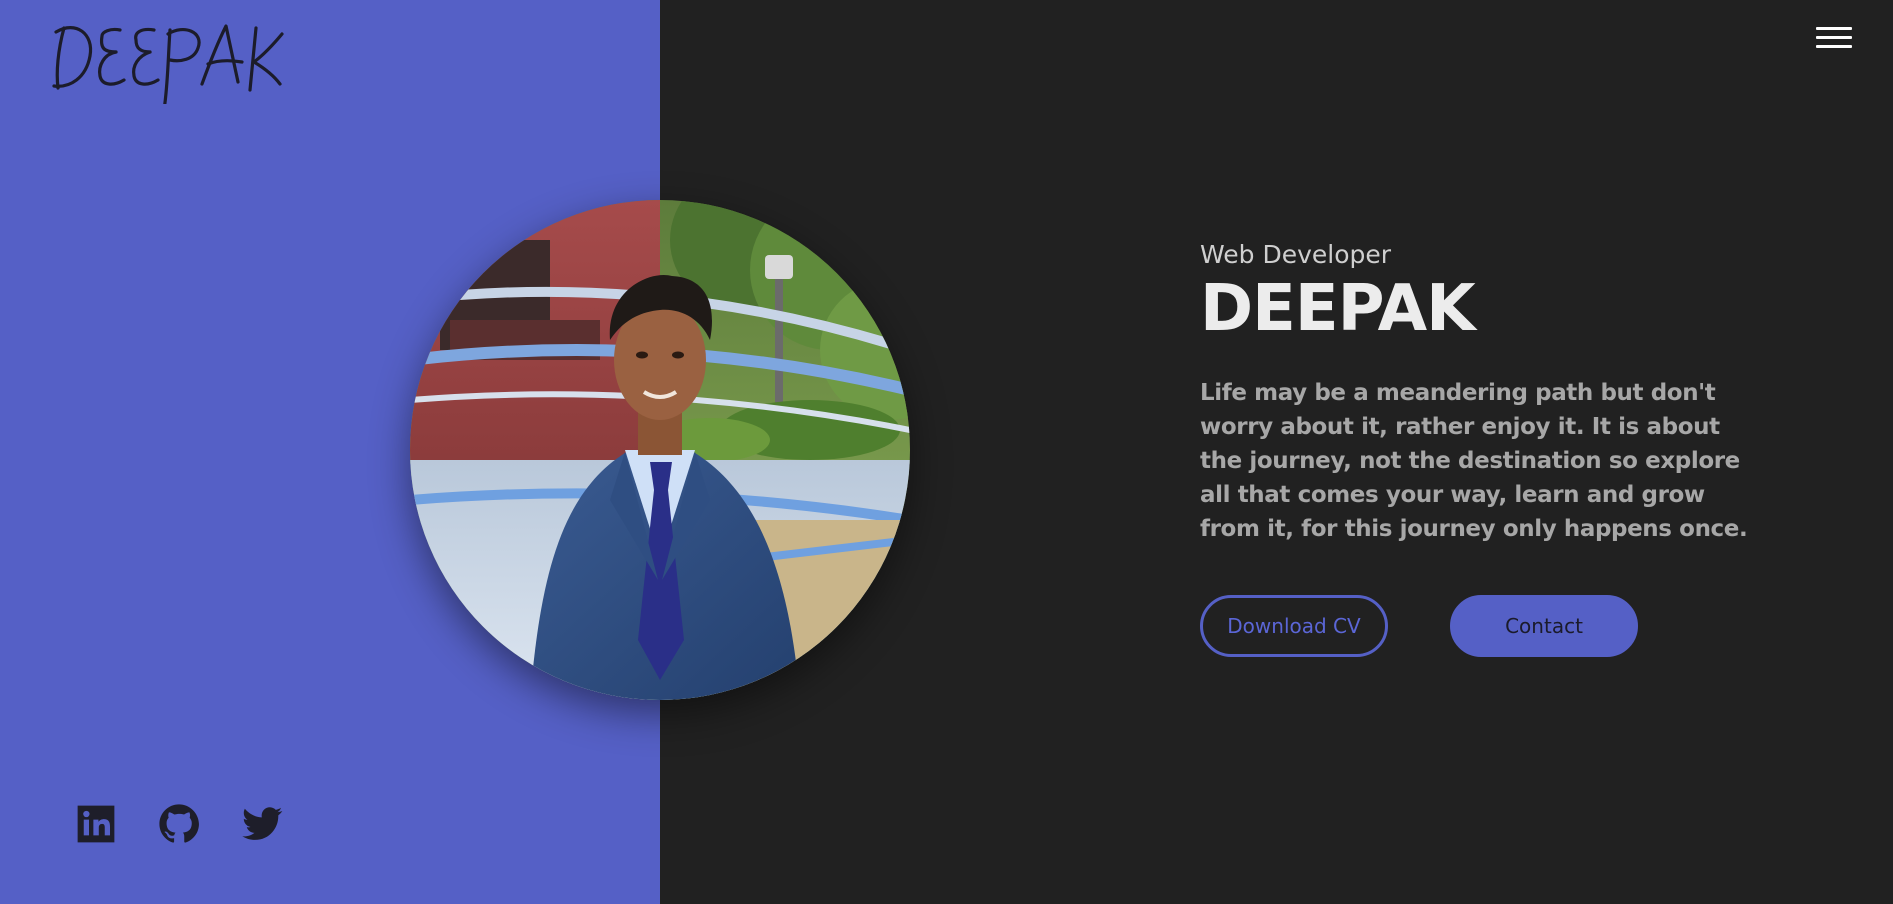 The height and width of the screenshot is (904, 1893). I want to click on contact-button: Contact, so click(1544, 626).